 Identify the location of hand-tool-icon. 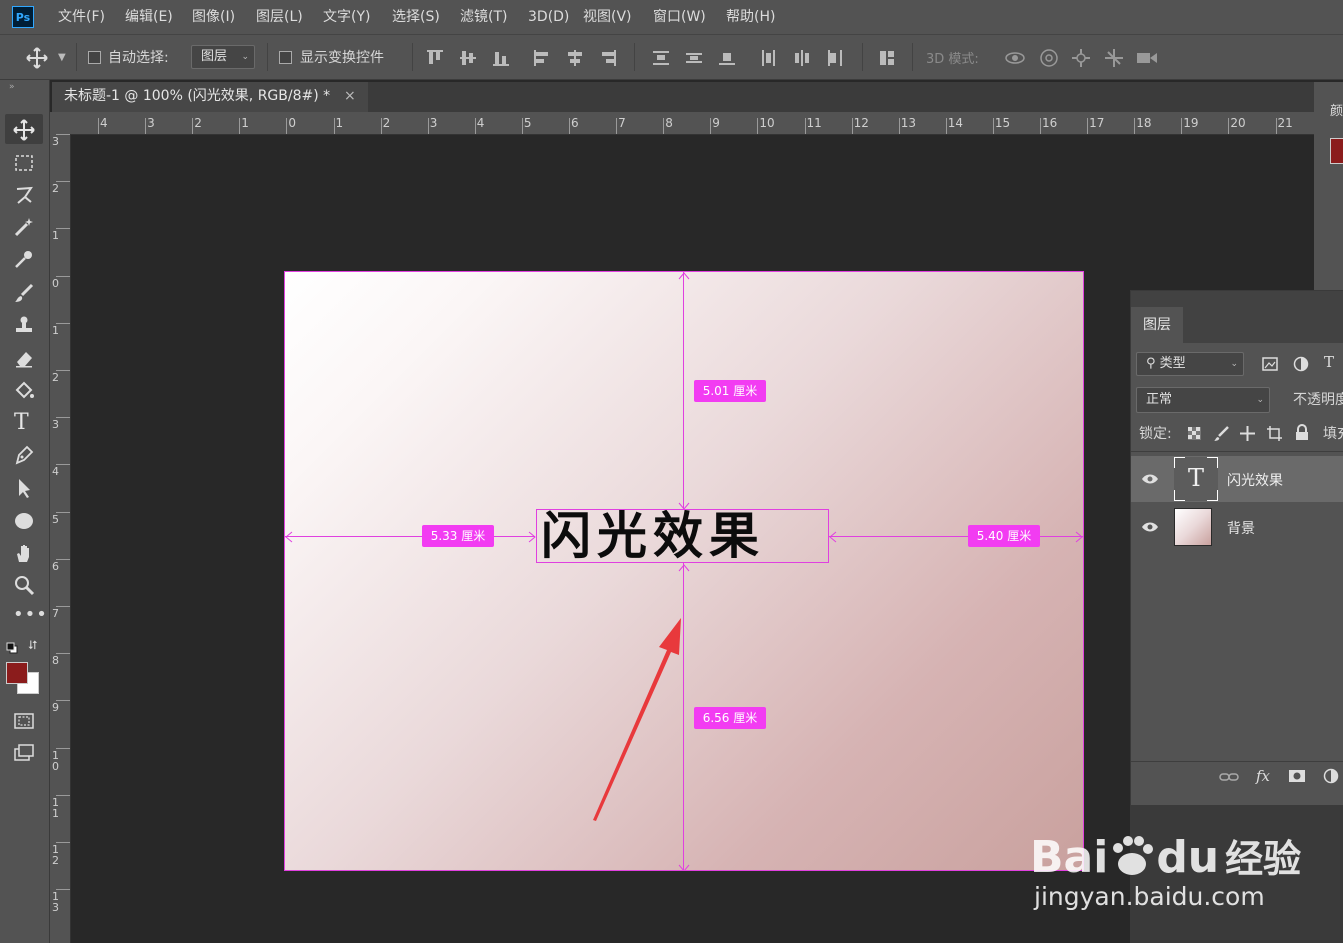
(24, 553).